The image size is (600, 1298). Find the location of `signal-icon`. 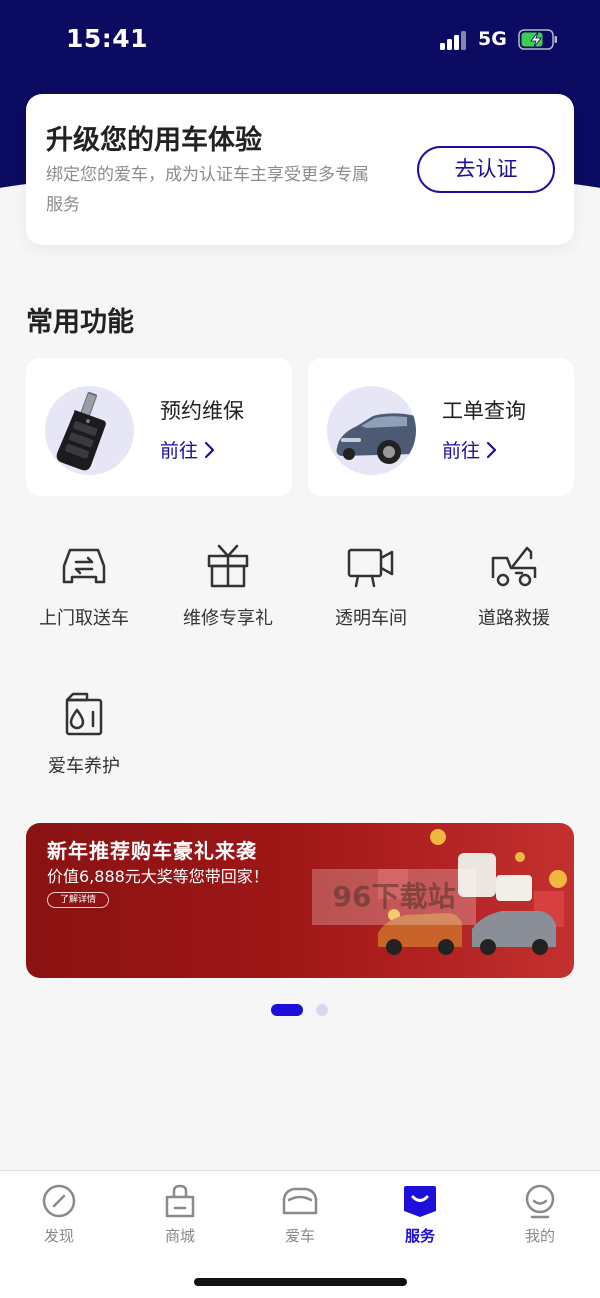

signal-icon is located at coordinates (454, 40).